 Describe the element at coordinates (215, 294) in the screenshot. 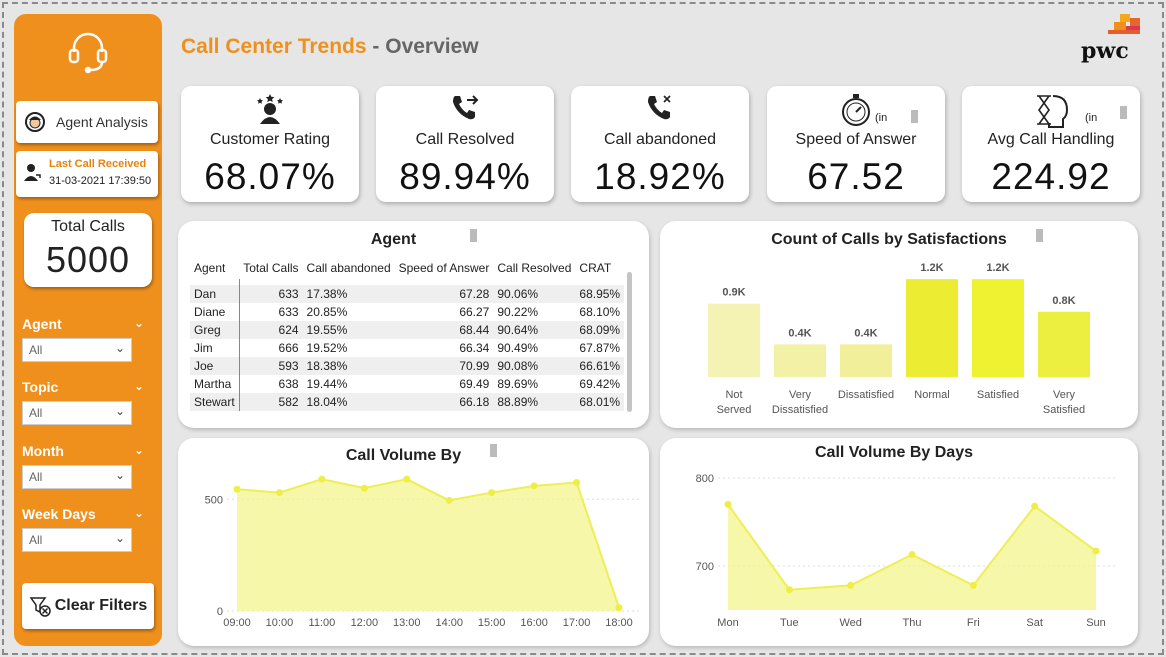

I see `cell: Dan` at that location.